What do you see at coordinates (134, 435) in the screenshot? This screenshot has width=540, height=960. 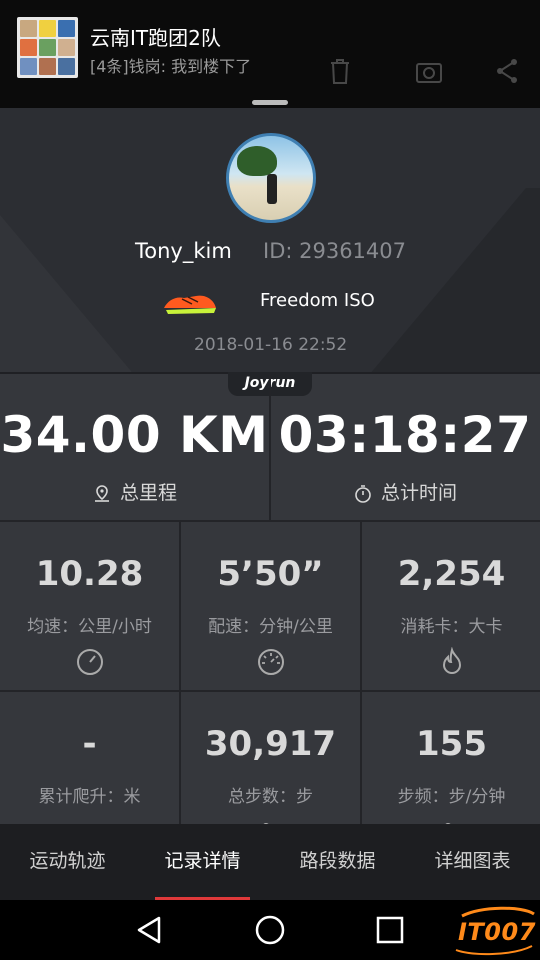 I see `distance-value: 34.00 KM` at bounding box center [134, 435].